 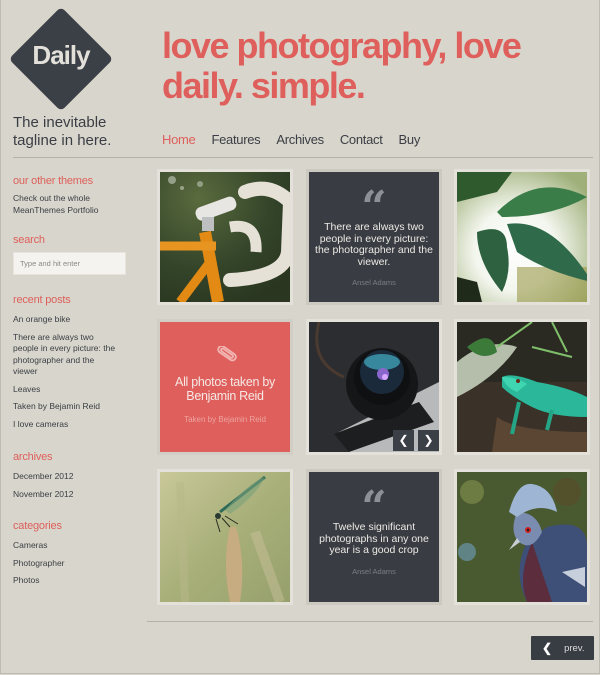 I want to click on other-themes-link: Check out the whole MeanThemes Portfolio, so click(x=63, y=204).